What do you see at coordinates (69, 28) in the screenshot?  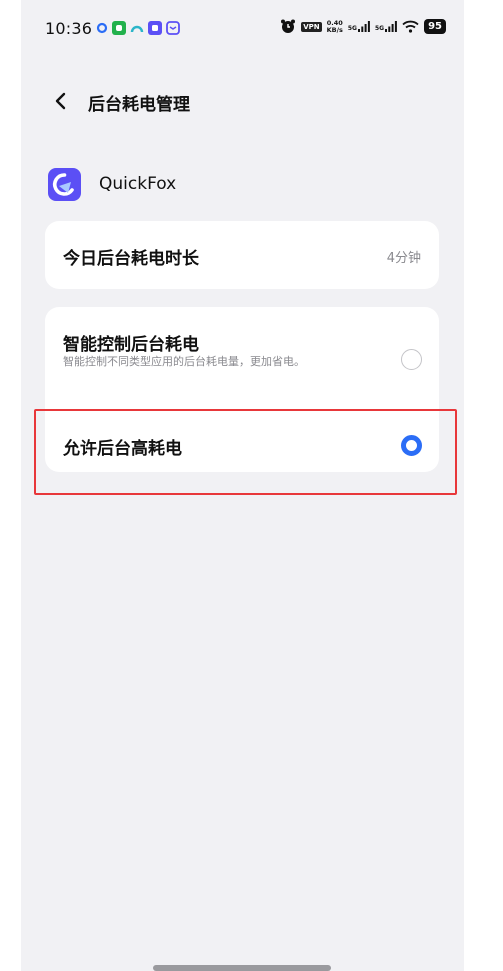 I see `status-time: 10:36` at bounding box center [69, 28].